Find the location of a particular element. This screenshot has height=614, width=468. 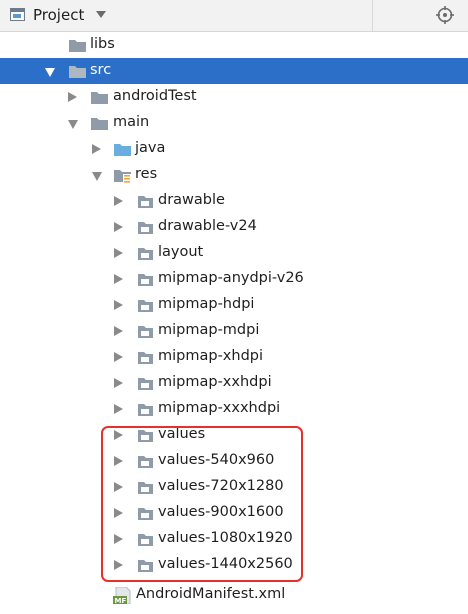

tree-row: mipmap-hdpi is located at coordinates (234, 305).